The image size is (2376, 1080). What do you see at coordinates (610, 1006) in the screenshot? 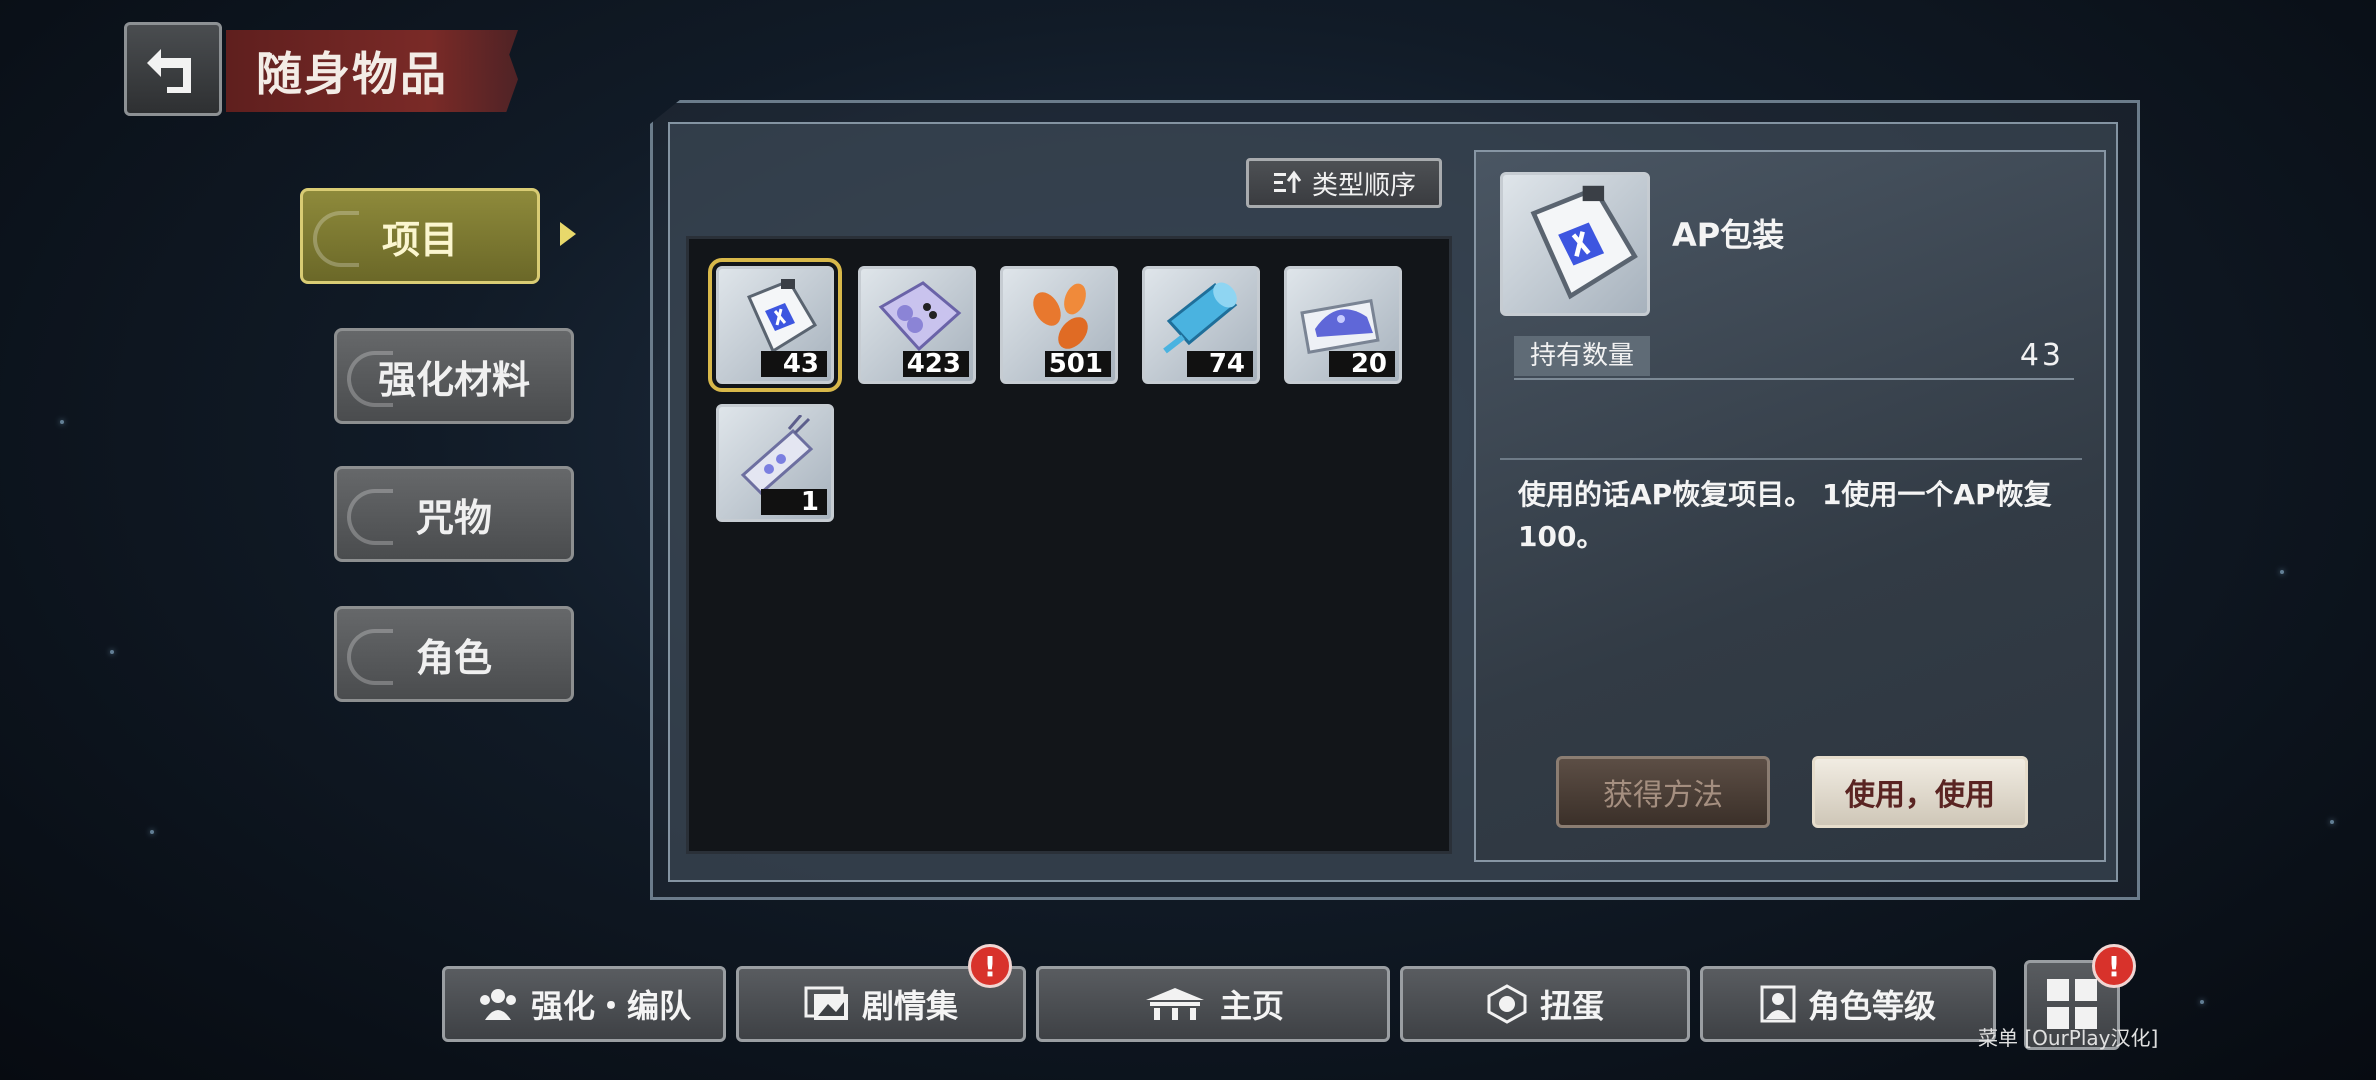
I see `nav-label: 强化・编队` at bounding box center [610, 1006].